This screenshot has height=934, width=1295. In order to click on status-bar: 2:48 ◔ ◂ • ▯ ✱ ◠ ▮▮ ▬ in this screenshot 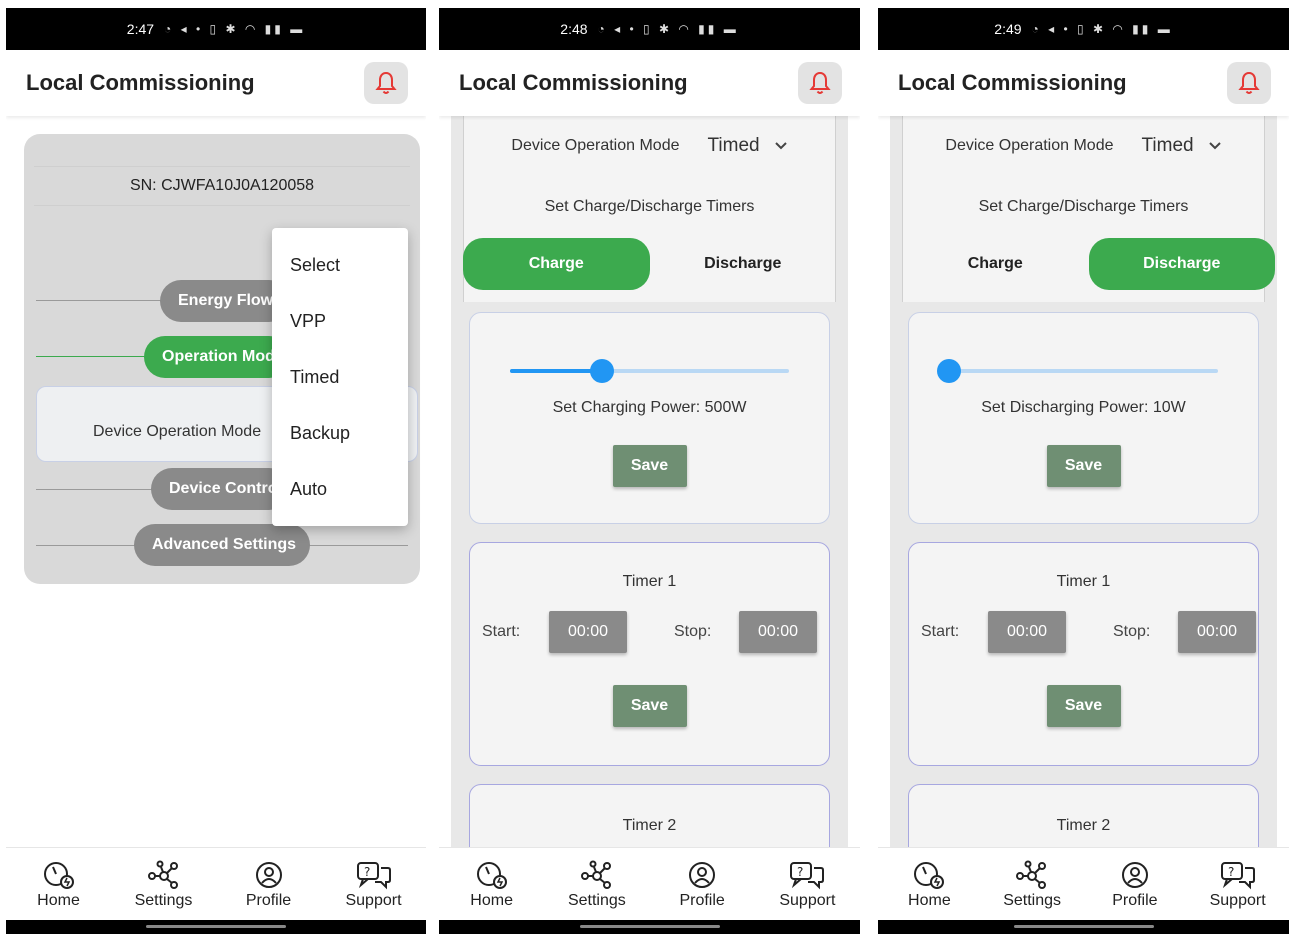, I will do `click(649, 29)`.